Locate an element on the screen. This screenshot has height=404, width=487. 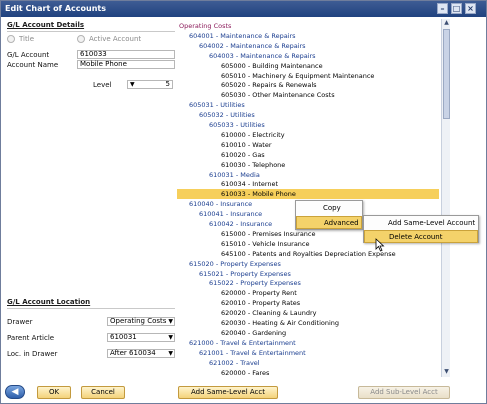
loc-in-drawer-select: After 610034 ▼ is located at coordinates (141, 353).